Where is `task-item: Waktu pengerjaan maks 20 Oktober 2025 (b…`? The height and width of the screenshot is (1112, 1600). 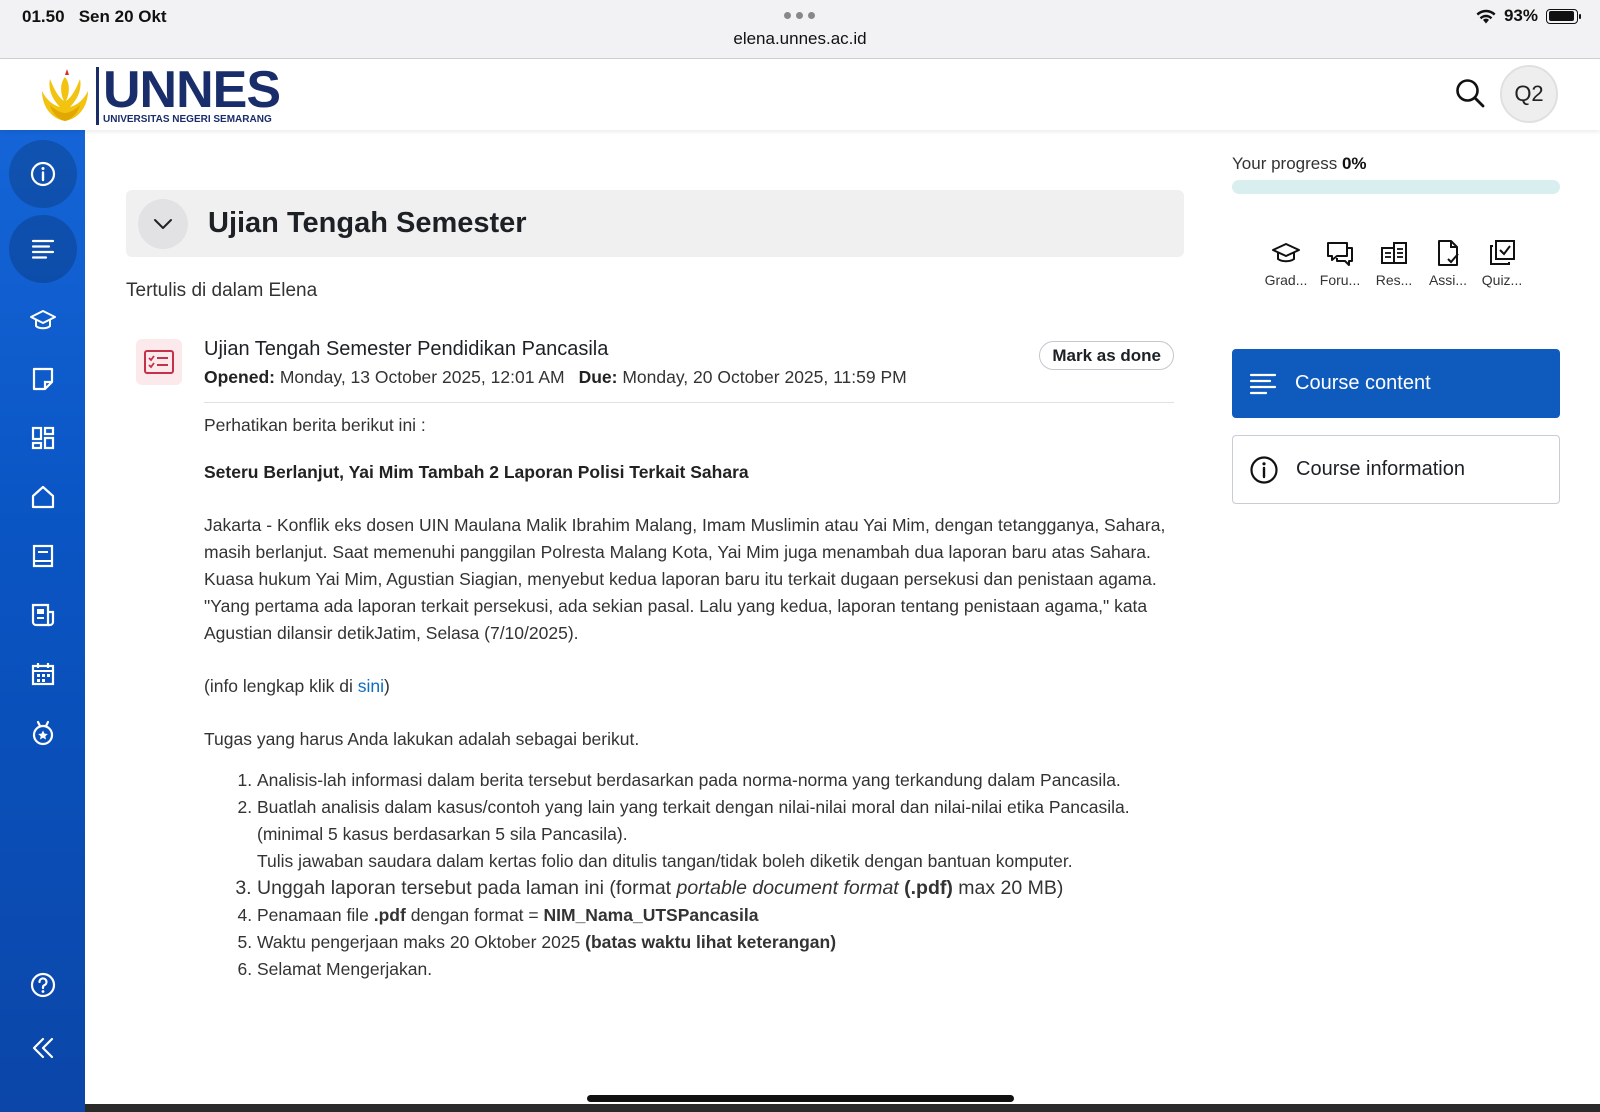
task-item: Waktu pengerjaan maks 20 Oktober 2025 (b… is located at coordinates (715, 942).